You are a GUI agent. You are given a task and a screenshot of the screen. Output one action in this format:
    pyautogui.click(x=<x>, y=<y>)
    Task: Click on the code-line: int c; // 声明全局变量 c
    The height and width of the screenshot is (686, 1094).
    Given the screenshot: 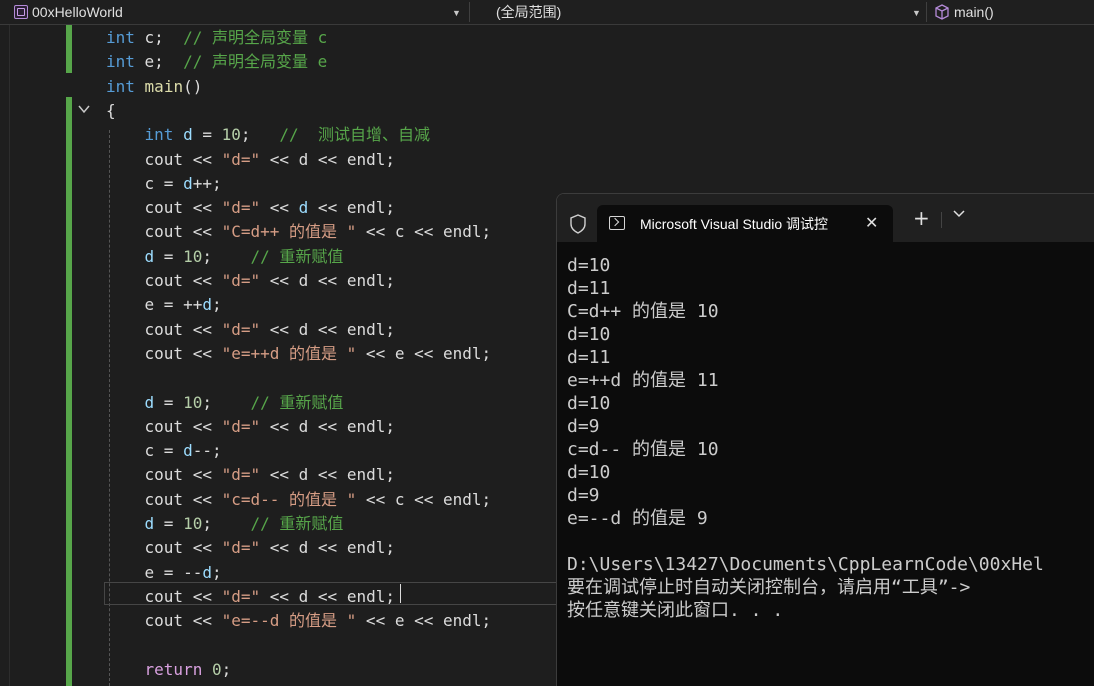 What is the action you would take?
    pyautogui.click(x=216, y=38)
    